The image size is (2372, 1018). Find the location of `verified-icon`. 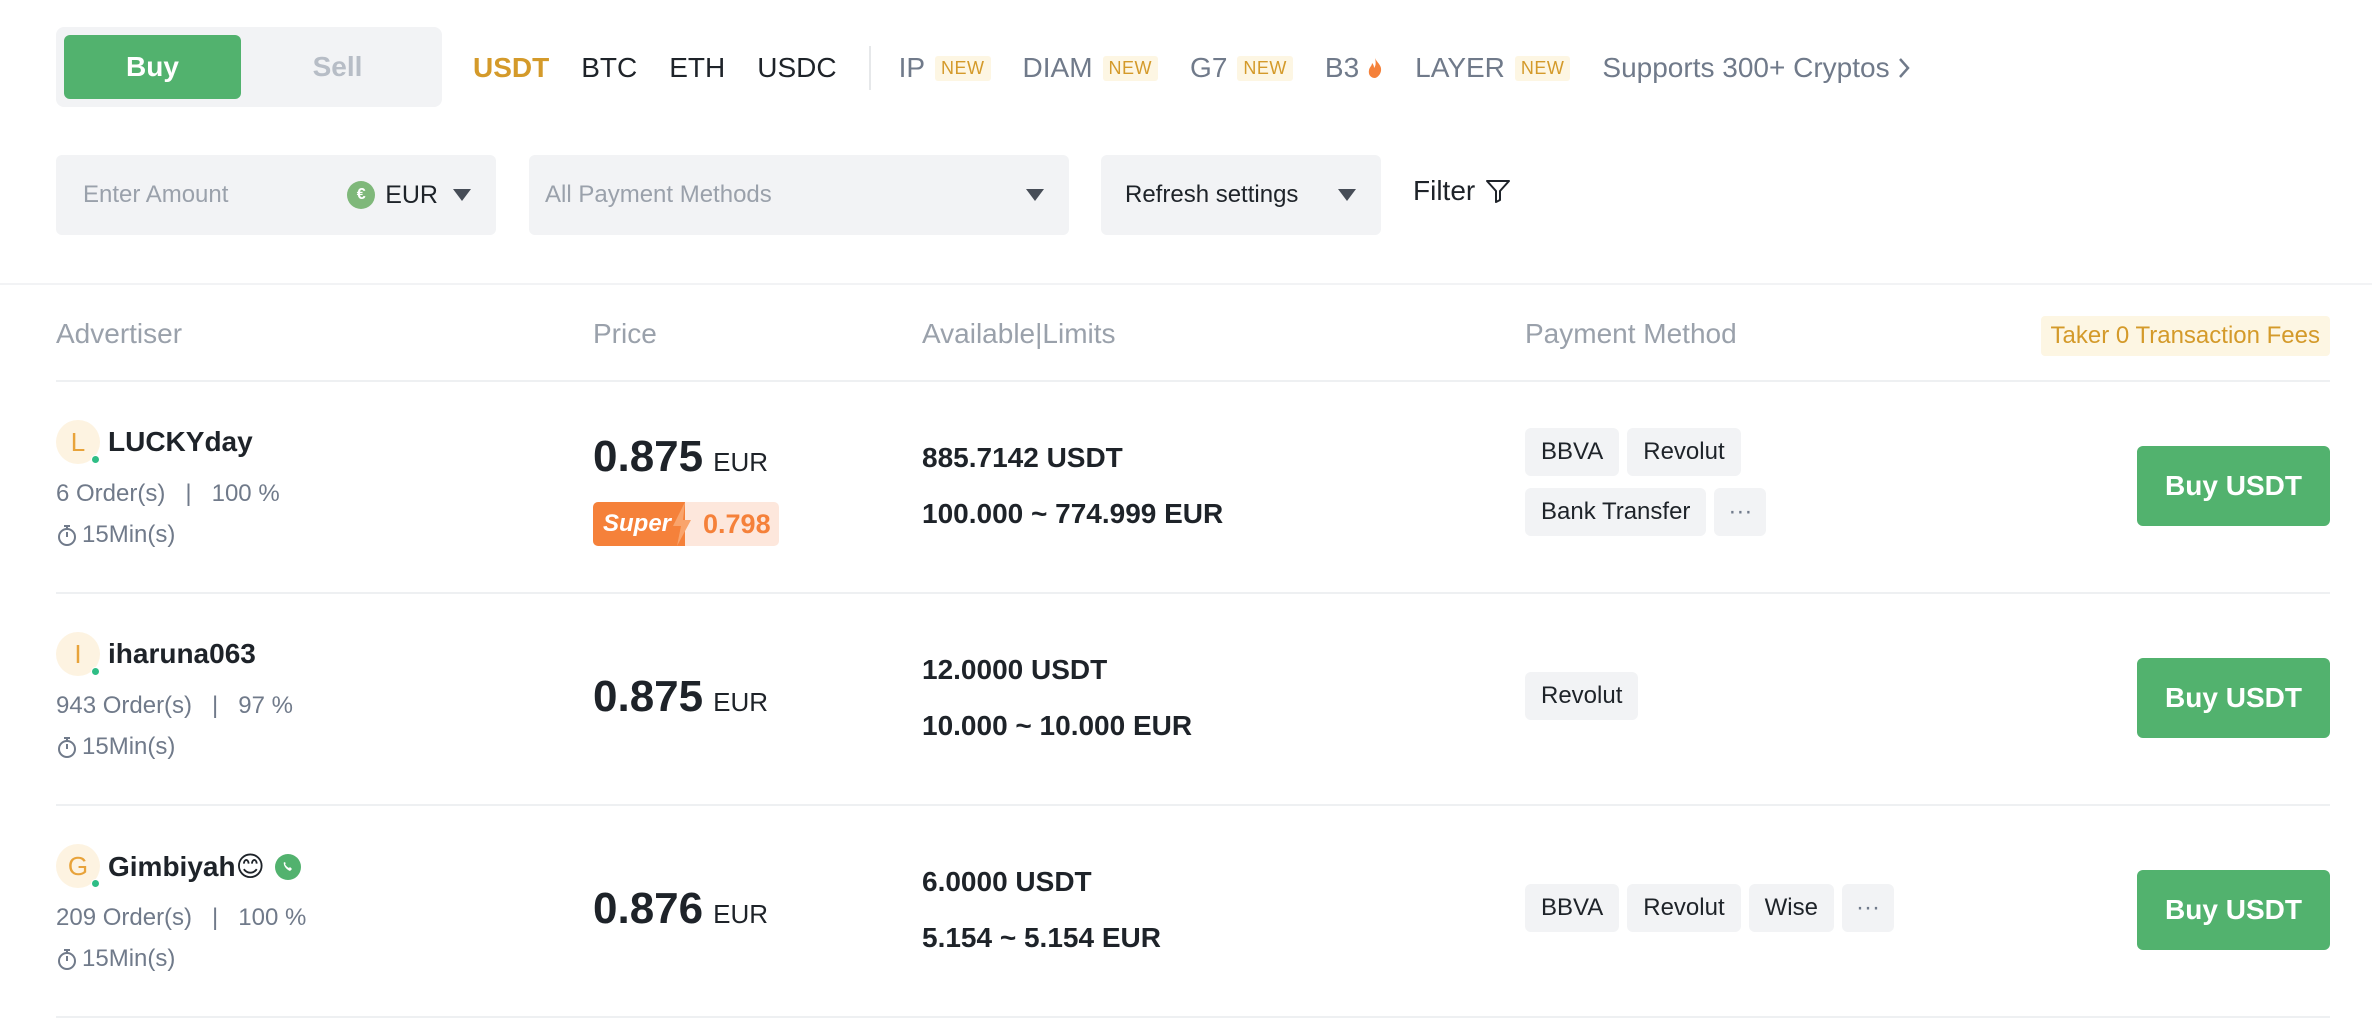

verified-icon is located at coordinates (287, 866).